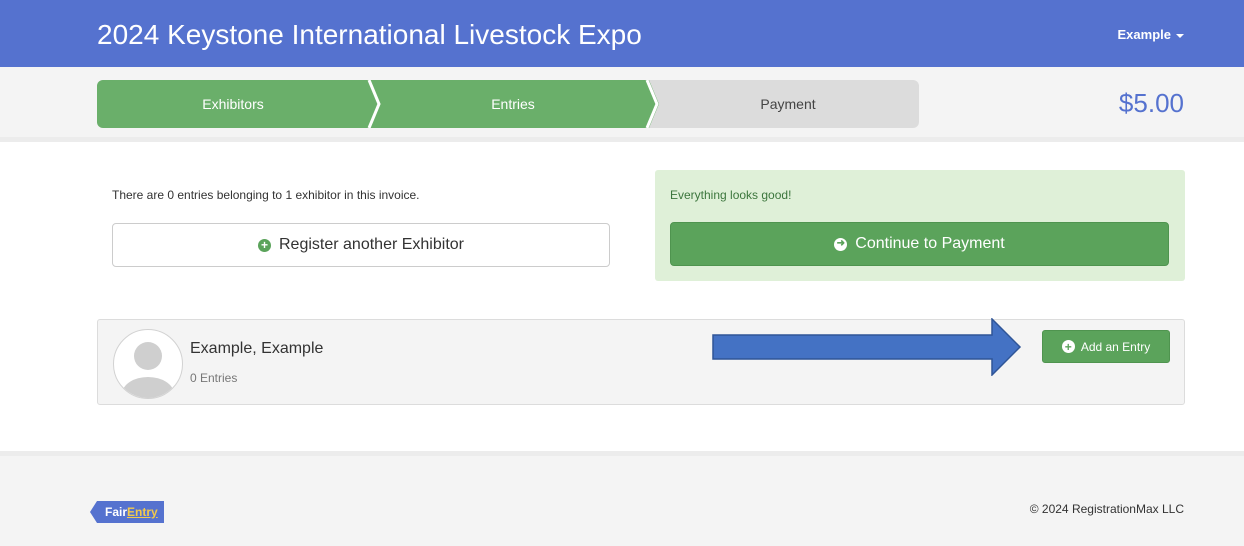 The height and width of the screenshot is (546, 1244). Describe the element at coordinates (1144, 34) in the screenshot. I see `user-menu-label: Example` at that location.